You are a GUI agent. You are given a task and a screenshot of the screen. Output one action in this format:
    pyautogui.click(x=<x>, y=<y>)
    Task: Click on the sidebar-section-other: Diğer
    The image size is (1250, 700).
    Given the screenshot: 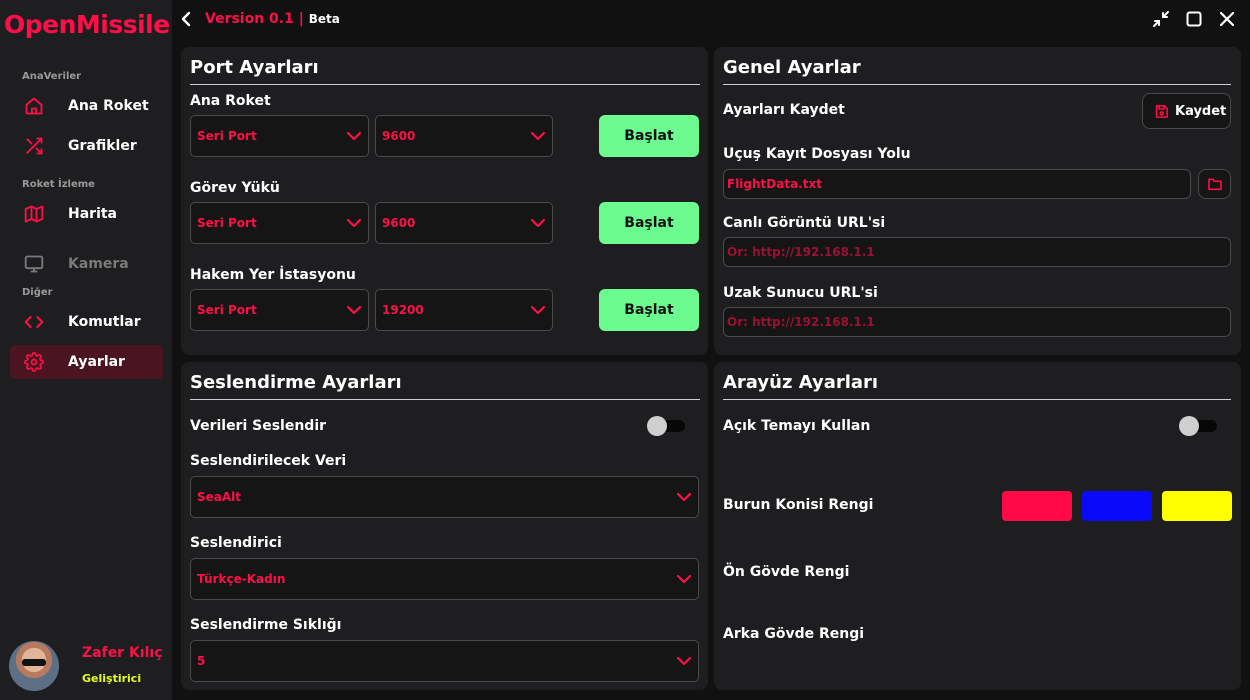 What is the action you would take?
    pyautogui.click(x=37, y=292)
    